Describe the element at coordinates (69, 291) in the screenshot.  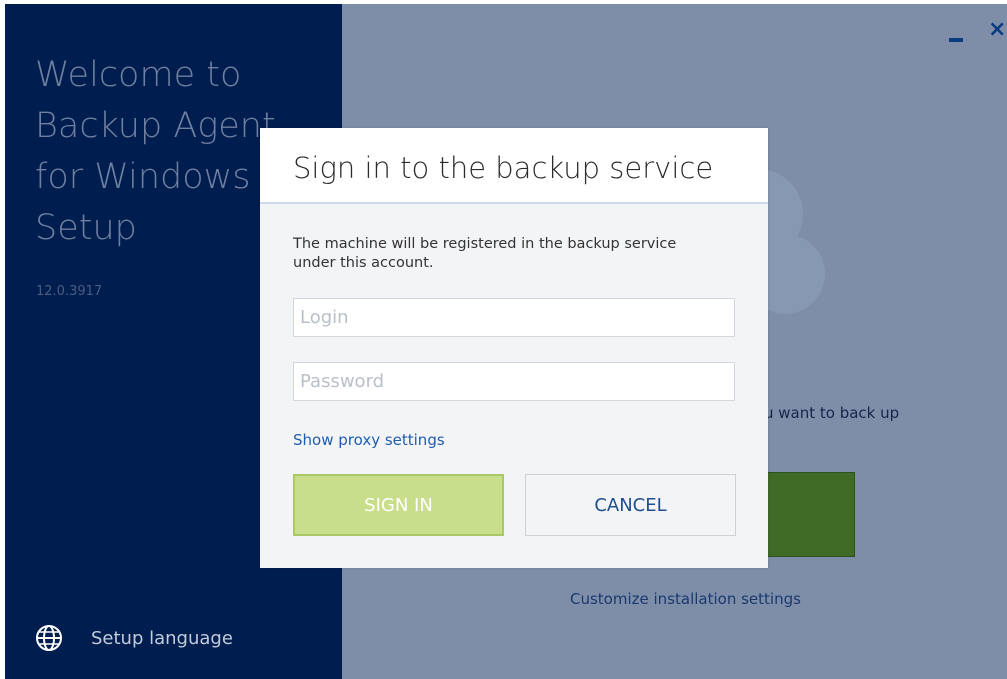
I see `version-label: 12.0.3917` at that location.